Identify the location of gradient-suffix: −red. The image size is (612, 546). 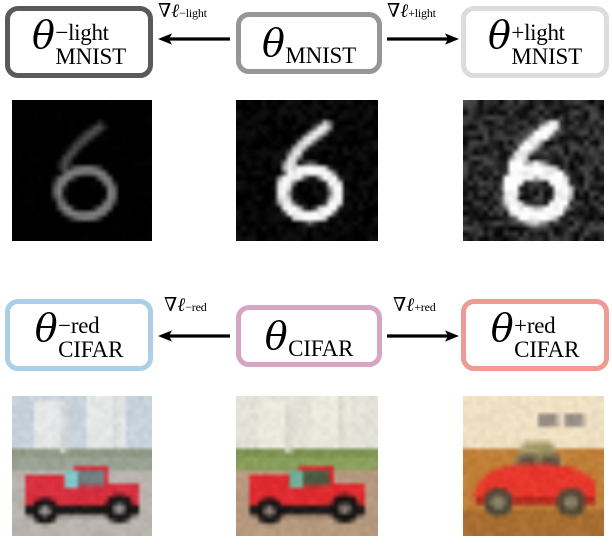
(196, 307).